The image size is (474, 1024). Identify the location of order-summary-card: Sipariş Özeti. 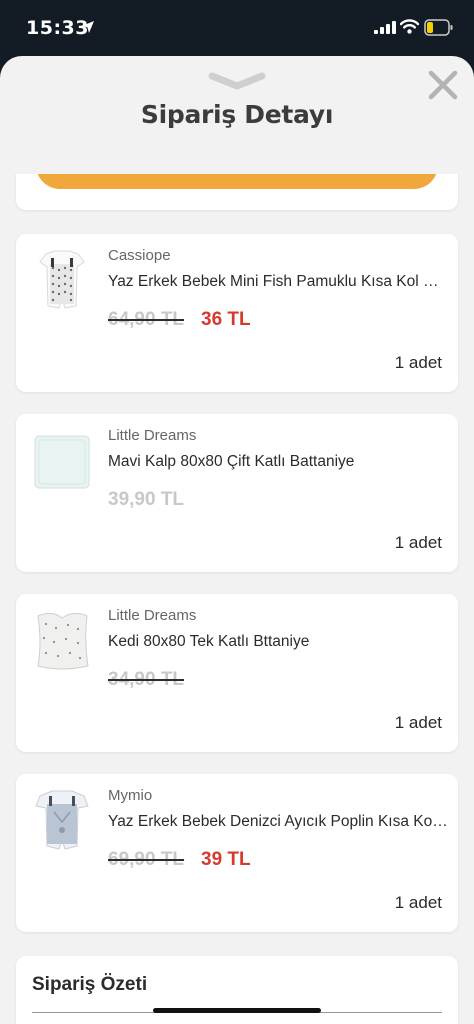
(237, 990).